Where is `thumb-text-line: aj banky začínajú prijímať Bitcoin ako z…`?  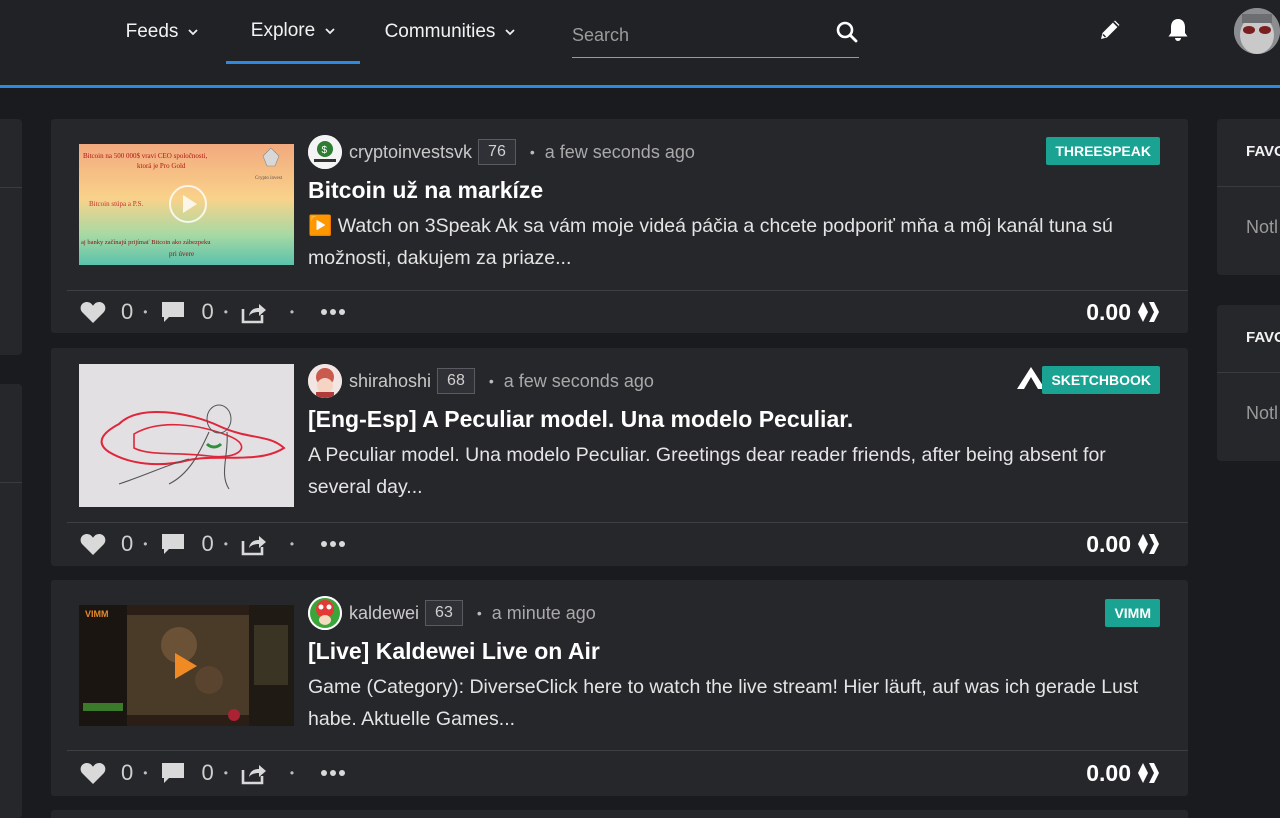
thumb-text-line: aj banky začínajú prijímať Bitcoin ako z… is located at coordinates (146, 242).